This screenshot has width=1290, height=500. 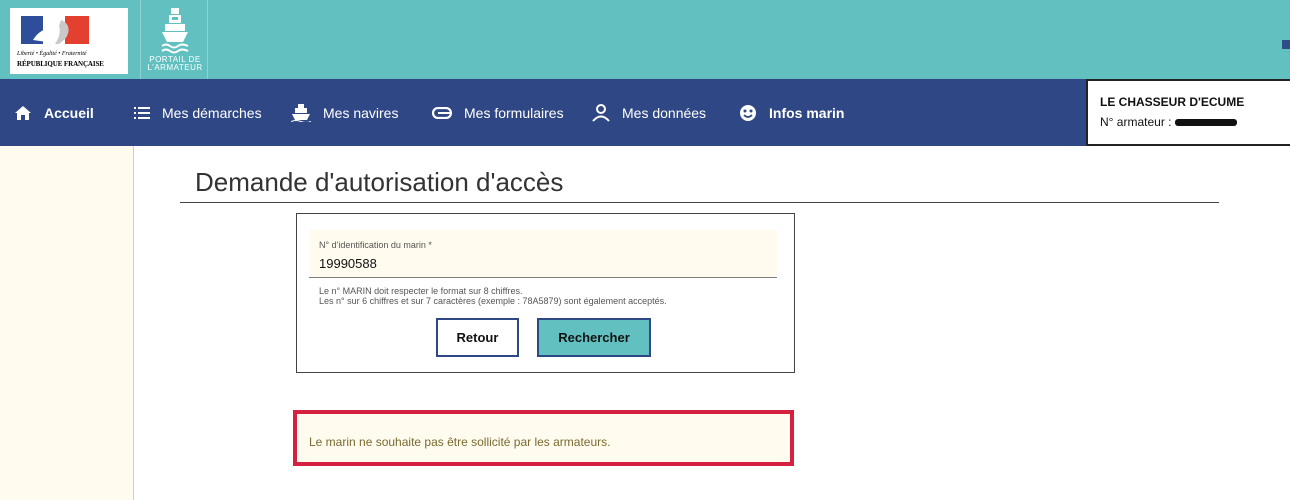 I want to click on nav-item-accueil: Accueil, so click(x=54, y=112).